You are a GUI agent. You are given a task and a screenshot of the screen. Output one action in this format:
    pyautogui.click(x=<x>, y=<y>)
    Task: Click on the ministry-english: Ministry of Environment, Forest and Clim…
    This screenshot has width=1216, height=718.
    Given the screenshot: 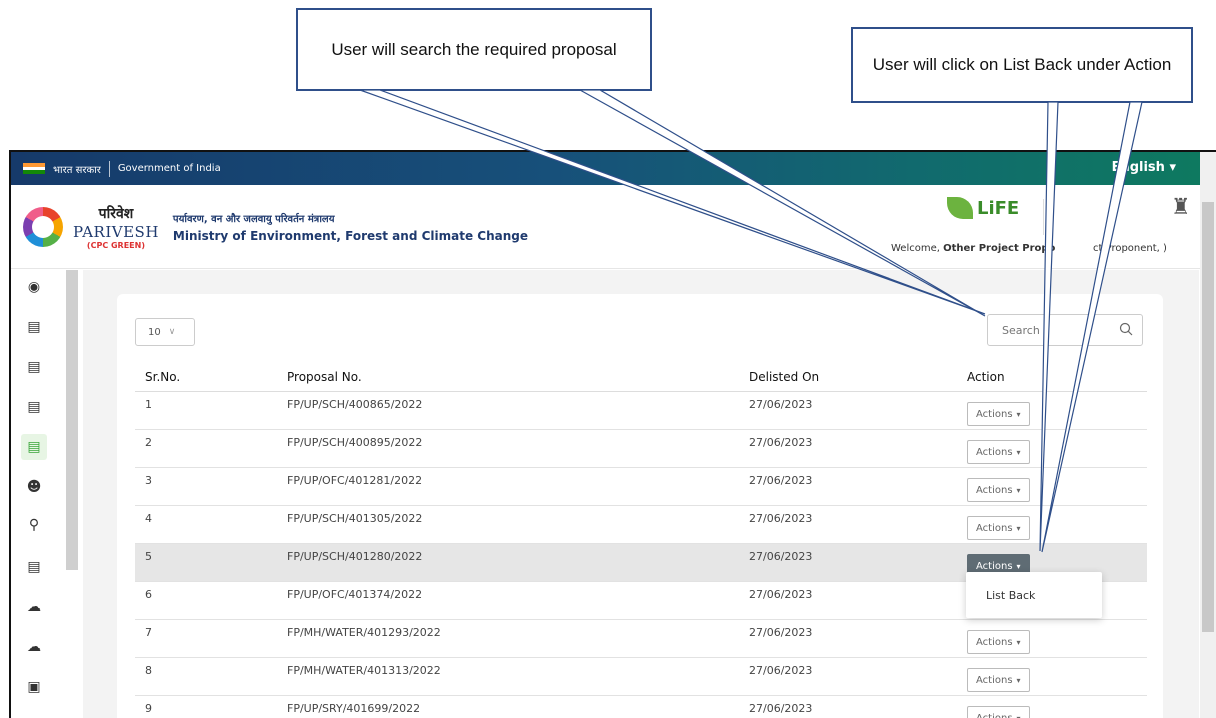 What is the action you would take?
    pyautogui.click(x=350, y=235)
    